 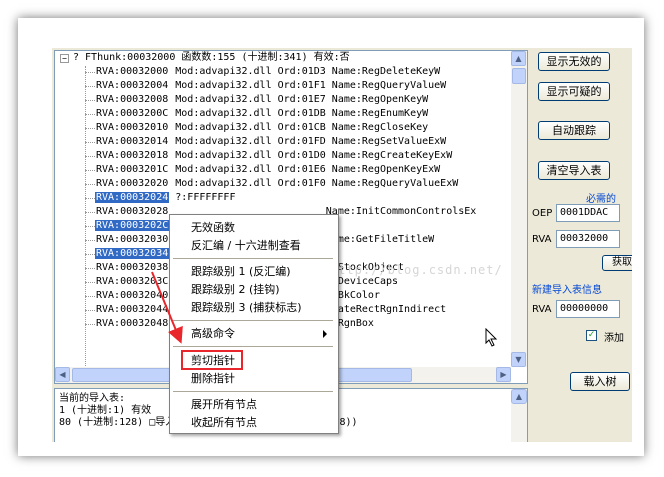 I want to click on annotation-arrow-icon, so click(x=167, y=307).